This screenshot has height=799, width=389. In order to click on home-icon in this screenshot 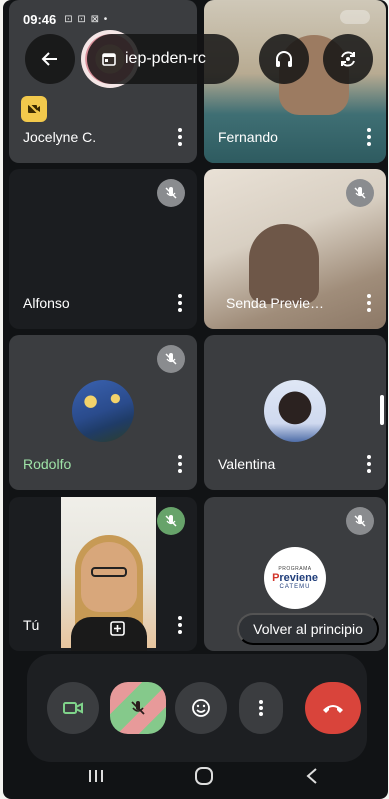, I will do `click(204, 776)`.